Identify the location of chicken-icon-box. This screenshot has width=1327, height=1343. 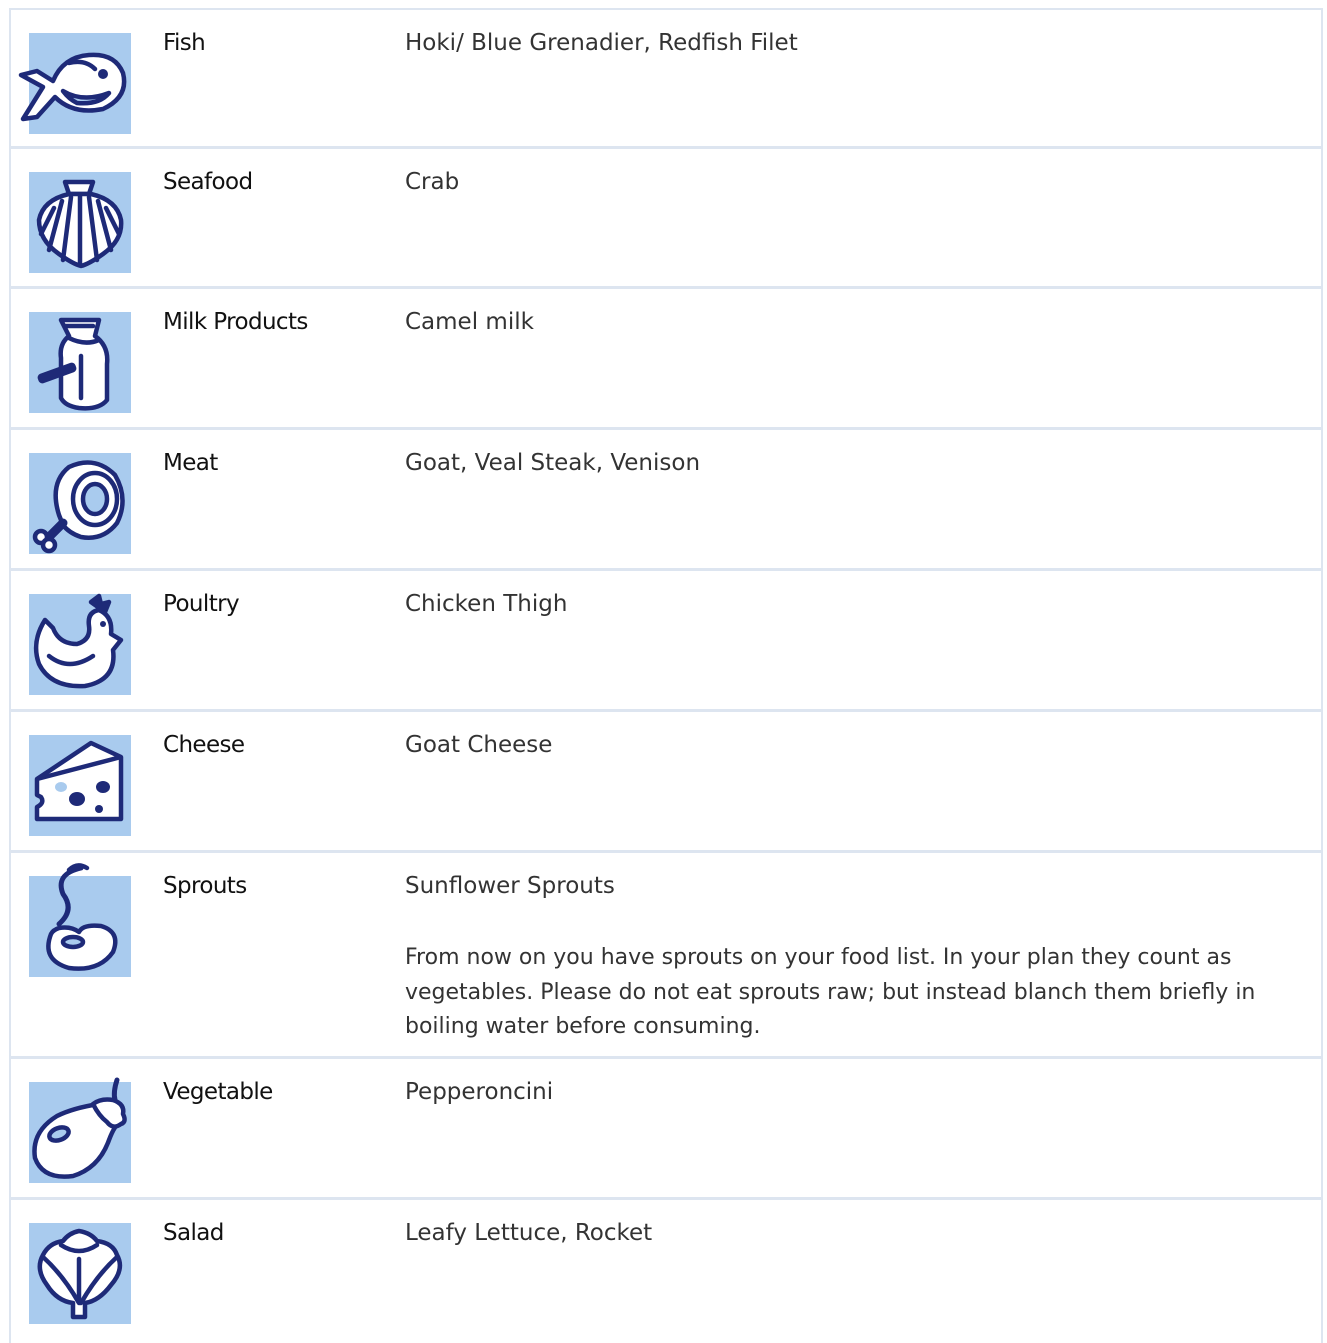
(80, 644).